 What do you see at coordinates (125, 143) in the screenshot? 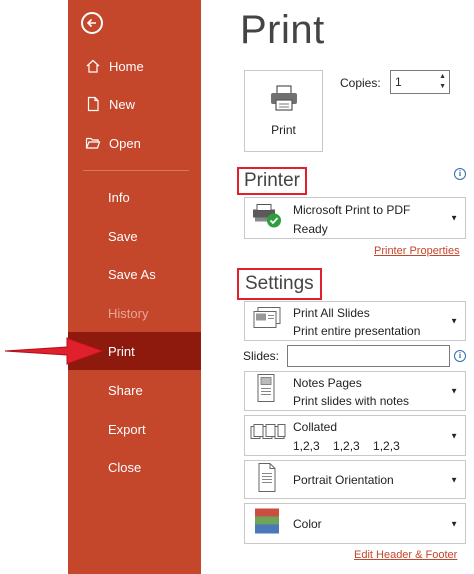
I see `nav-open-label: Open` at bounding box center [125, 143].